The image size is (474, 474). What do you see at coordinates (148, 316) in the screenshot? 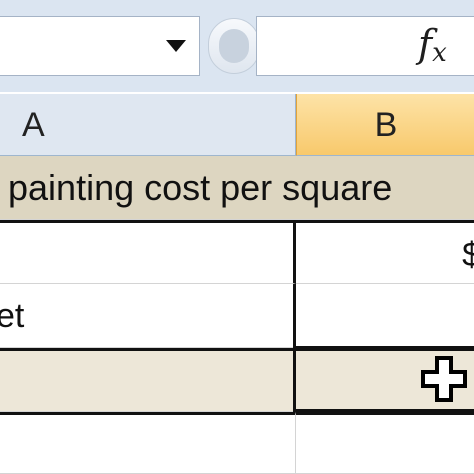
I see `cell-a: et` at bounding box center [148, 316].